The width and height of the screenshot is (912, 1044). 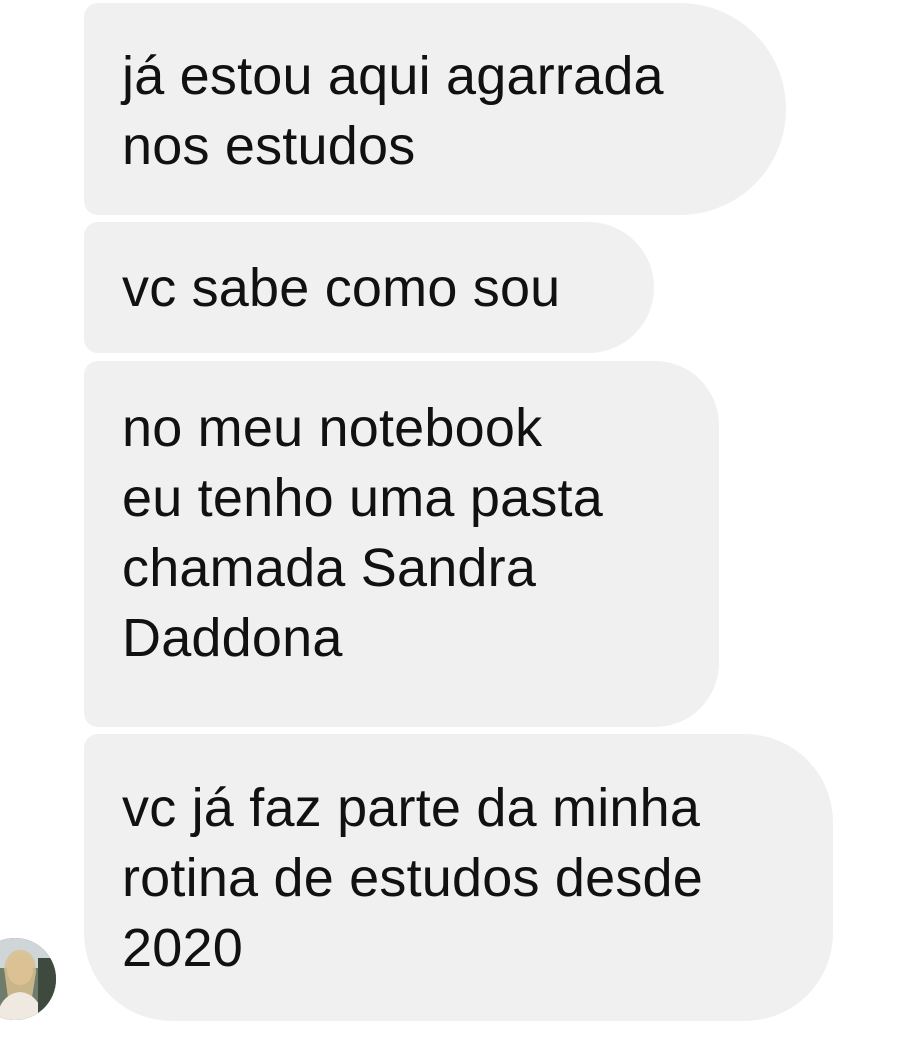 I want to click on message-line: eu tenho uma pasta, so click(x=362, y=498).